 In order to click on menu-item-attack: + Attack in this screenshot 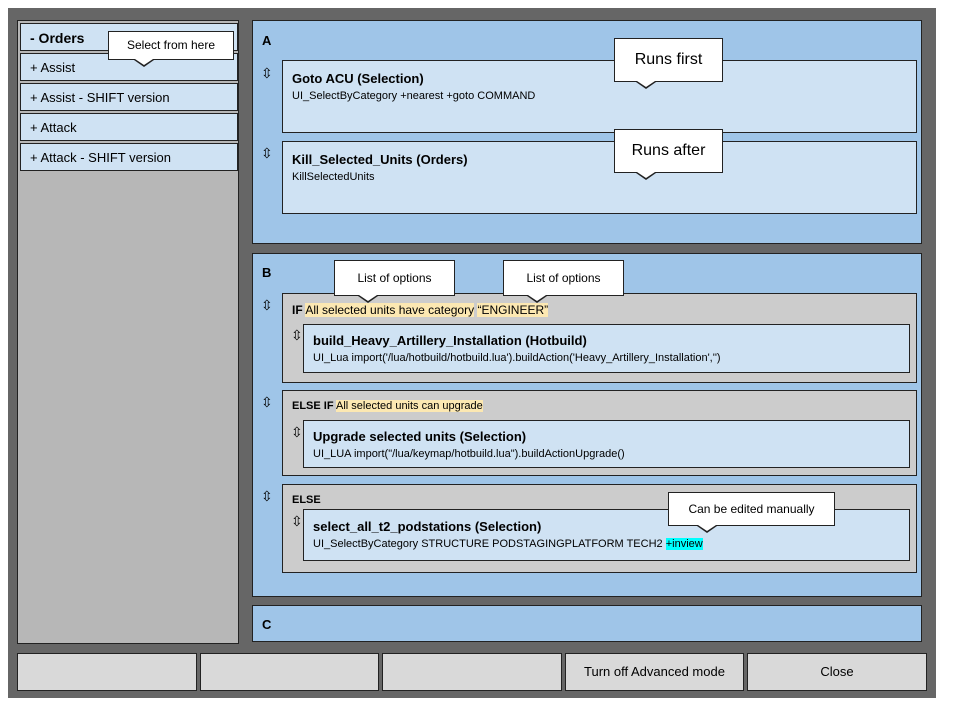, I will do `click(129, 127)`.